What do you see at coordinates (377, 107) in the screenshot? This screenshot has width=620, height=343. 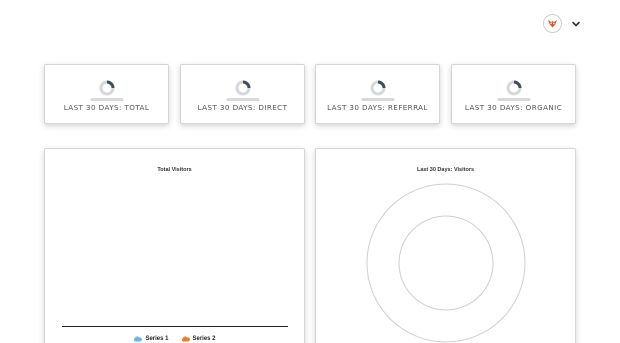 I see `stat-label: LAST 30 DAYS: REFERRAL` at bounding box center [377, 107].